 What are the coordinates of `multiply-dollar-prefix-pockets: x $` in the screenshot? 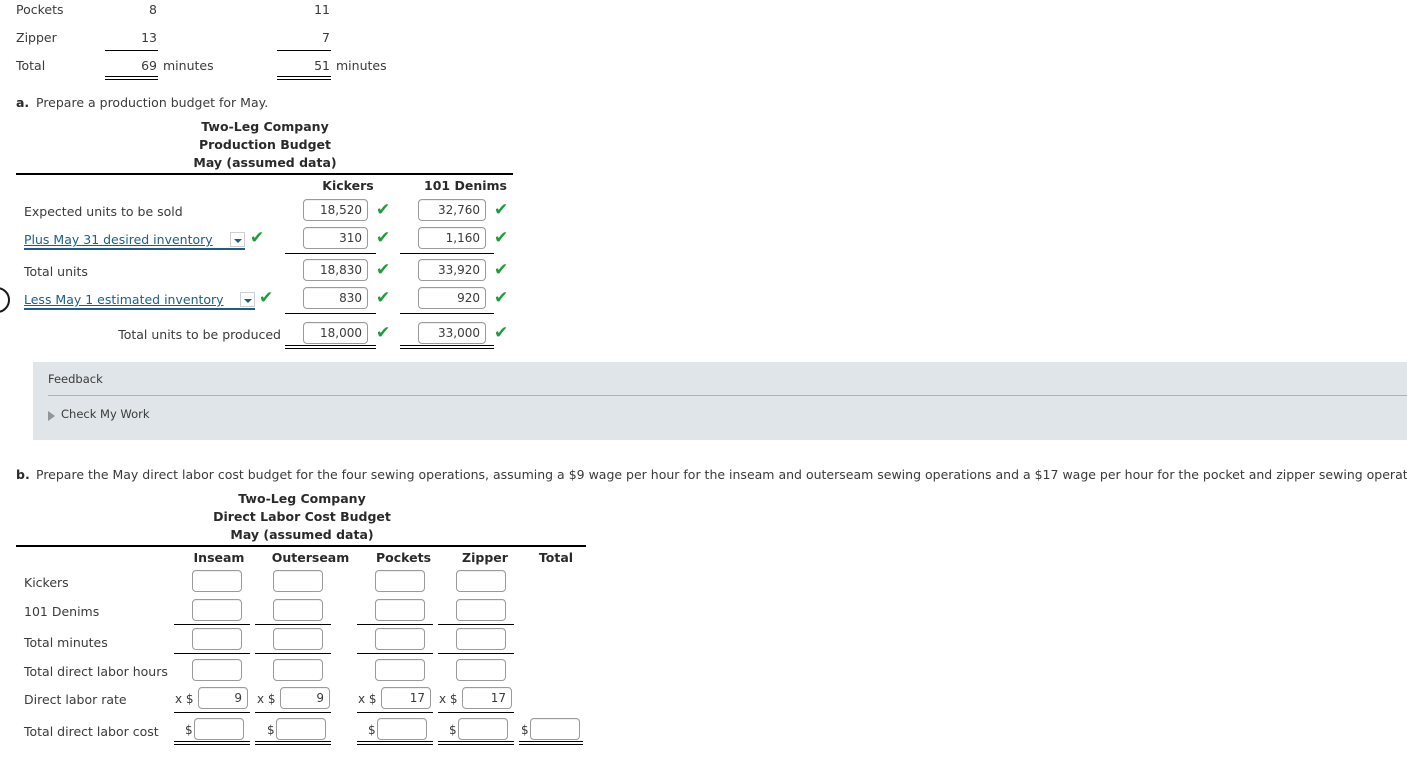 It's located at (367, 699).